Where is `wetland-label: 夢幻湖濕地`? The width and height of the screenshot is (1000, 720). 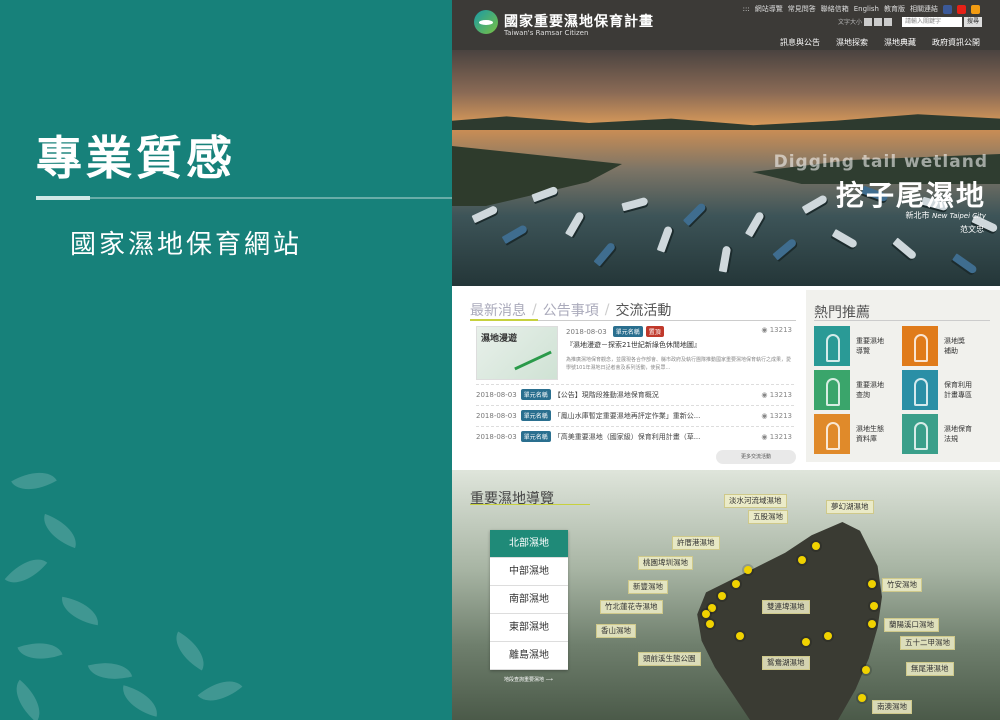
wetland-label: 夢幻湖濕地 is located at coordinates (850, 507).